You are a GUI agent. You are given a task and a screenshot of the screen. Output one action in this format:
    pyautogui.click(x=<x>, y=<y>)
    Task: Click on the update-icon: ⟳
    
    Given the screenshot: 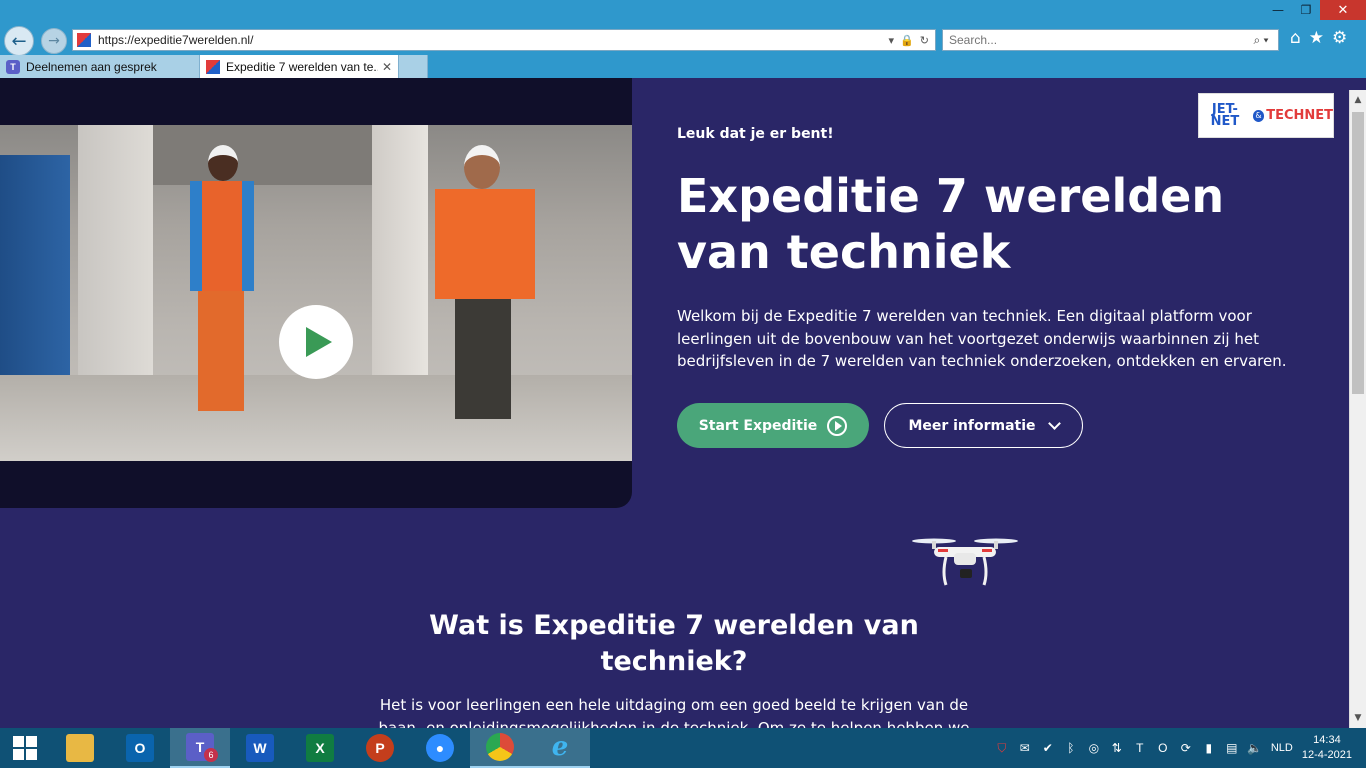 What is the action you would take?
    pyautogui.click(x=1186, y=748)
    